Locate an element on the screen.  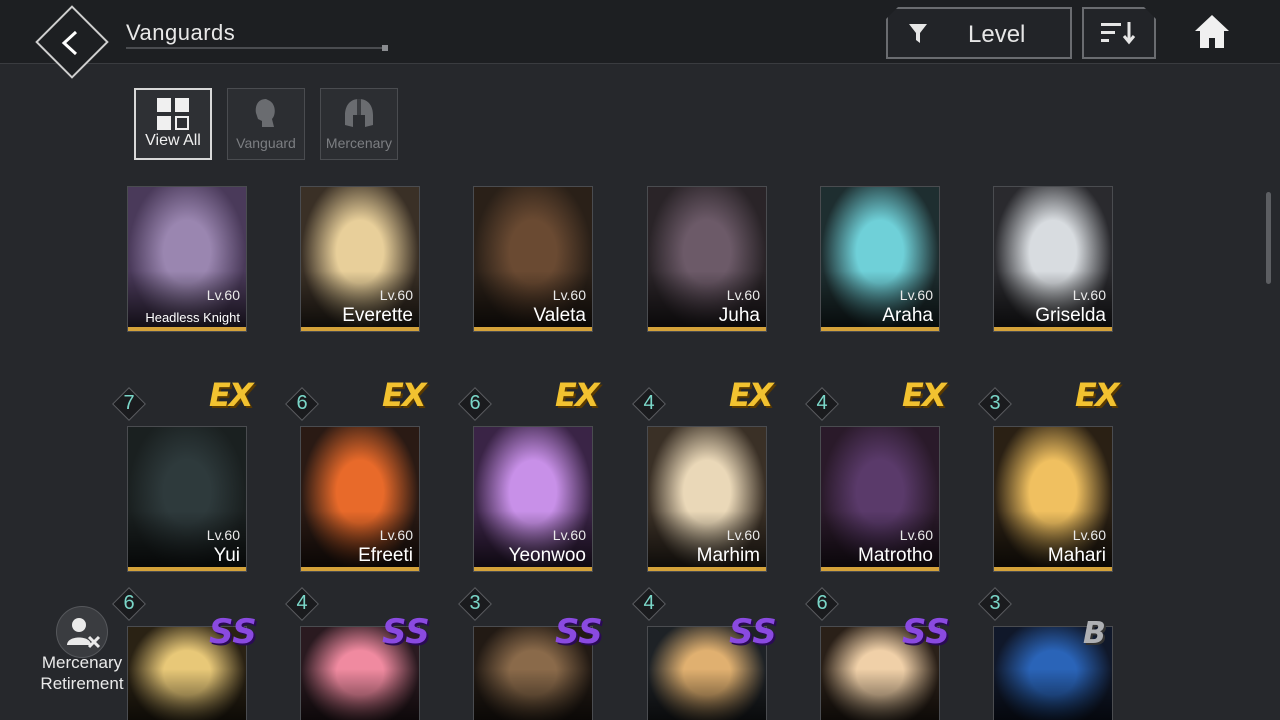
character-card: Lv.60 Efreeti is located at coordinates (360, 499).